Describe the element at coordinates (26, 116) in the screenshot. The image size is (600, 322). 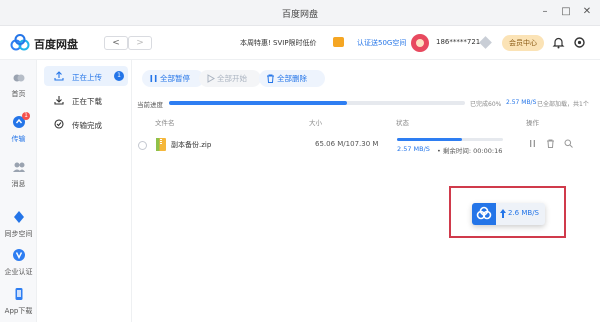
I see `transfer-badge: 1` at that location.